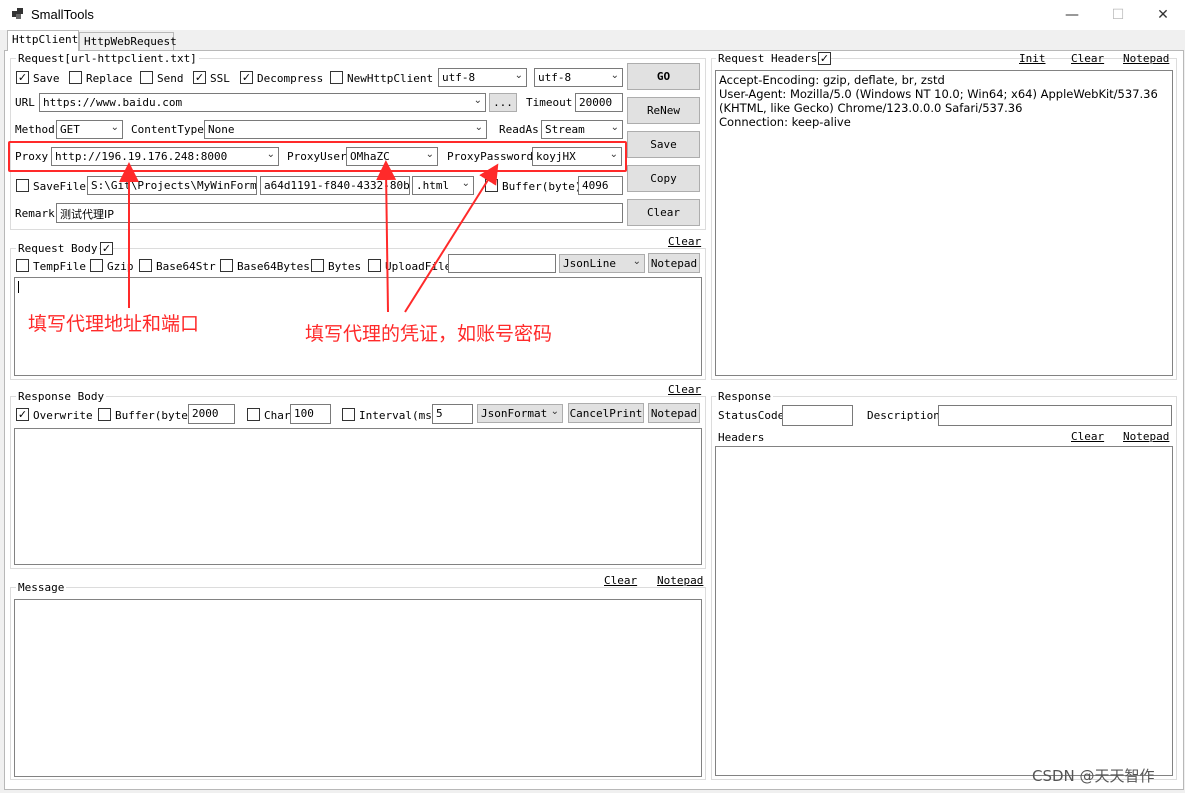 This screenshot has width=1185, height=793. Describe the element at coordinates (345, 129) in the screenshot. I see `contenttype-select: None ⌄` at that location.